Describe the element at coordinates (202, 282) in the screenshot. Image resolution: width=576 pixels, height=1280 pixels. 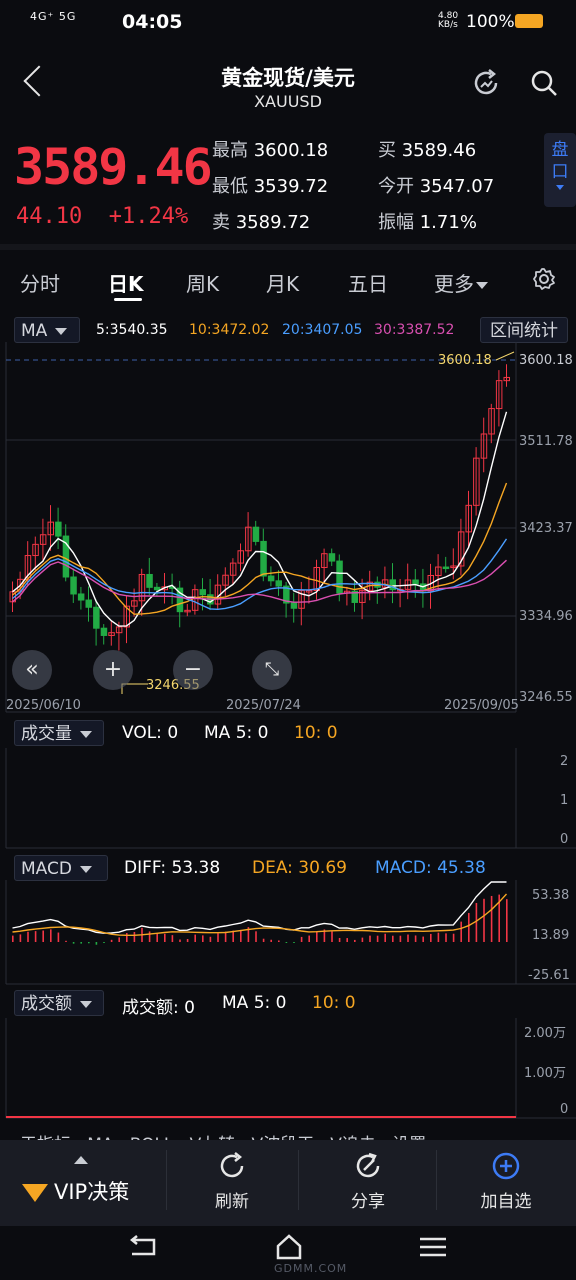
I see `tab-weekly-k: 周K` at that location.